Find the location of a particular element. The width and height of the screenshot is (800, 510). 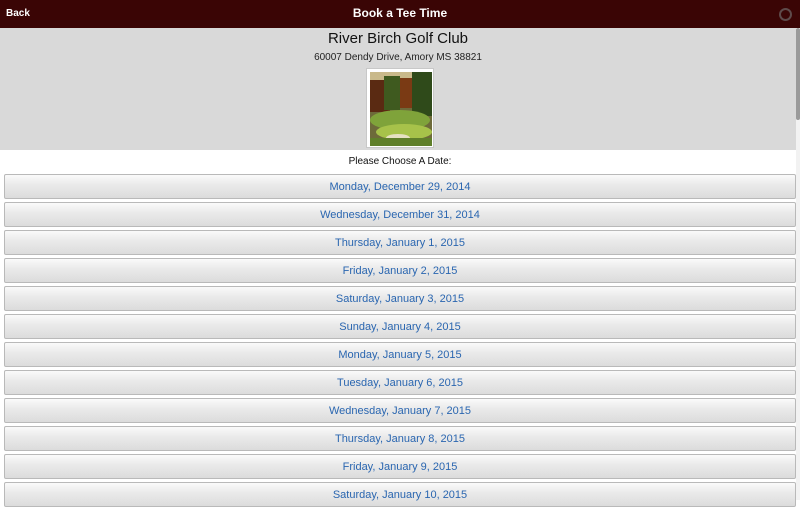

date-button: Friday, January 2, 2015 is located at coordinates (400, 270).